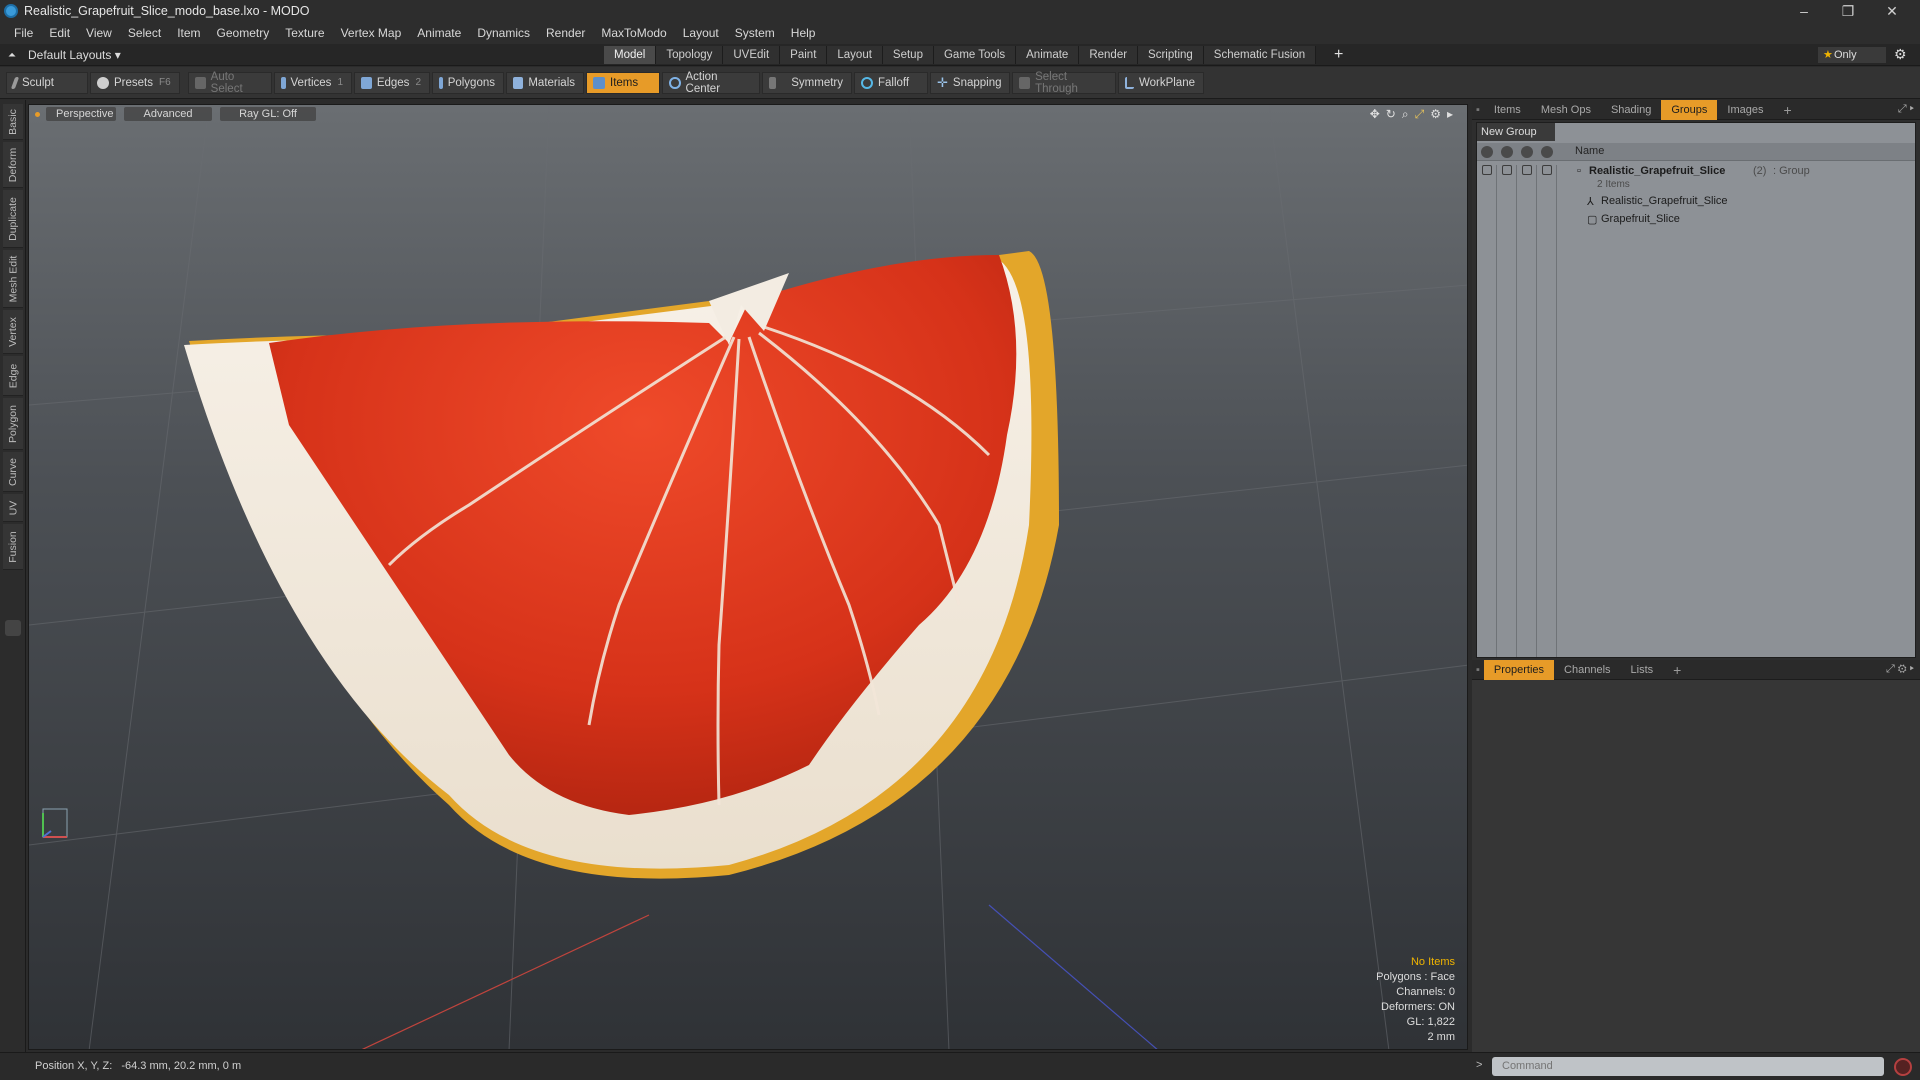 This screenshot has width=1920, height=1080. Describe the element at coordinates (1852, 55) in the screenshot. I see `only-toggle: ★ Only` at that location.